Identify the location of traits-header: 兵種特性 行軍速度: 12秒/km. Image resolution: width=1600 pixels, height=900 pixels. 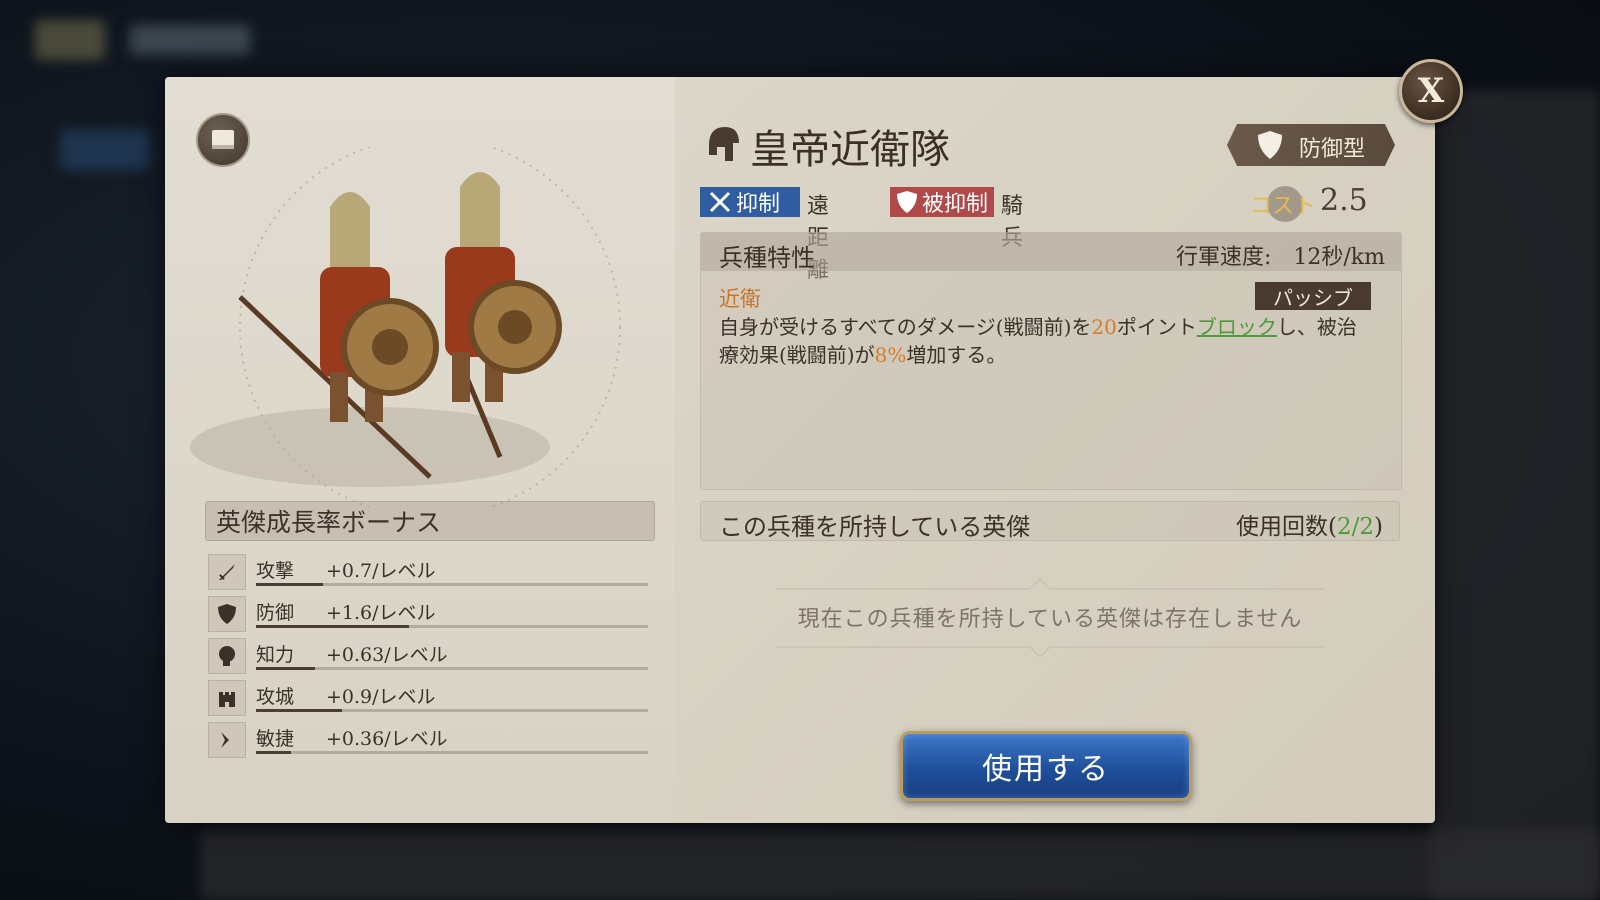
(1051, 252).